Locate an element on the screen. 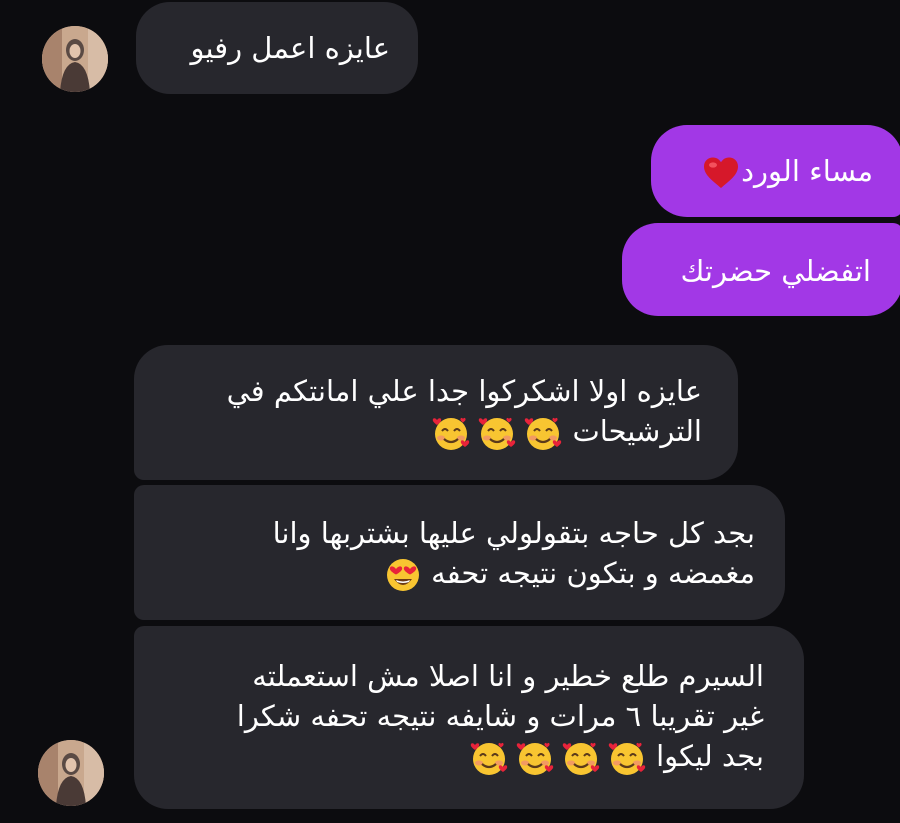  message-text: عايزه اولا اشكركوا جدا علي امانتكم في is located at coordinates (464, 391).